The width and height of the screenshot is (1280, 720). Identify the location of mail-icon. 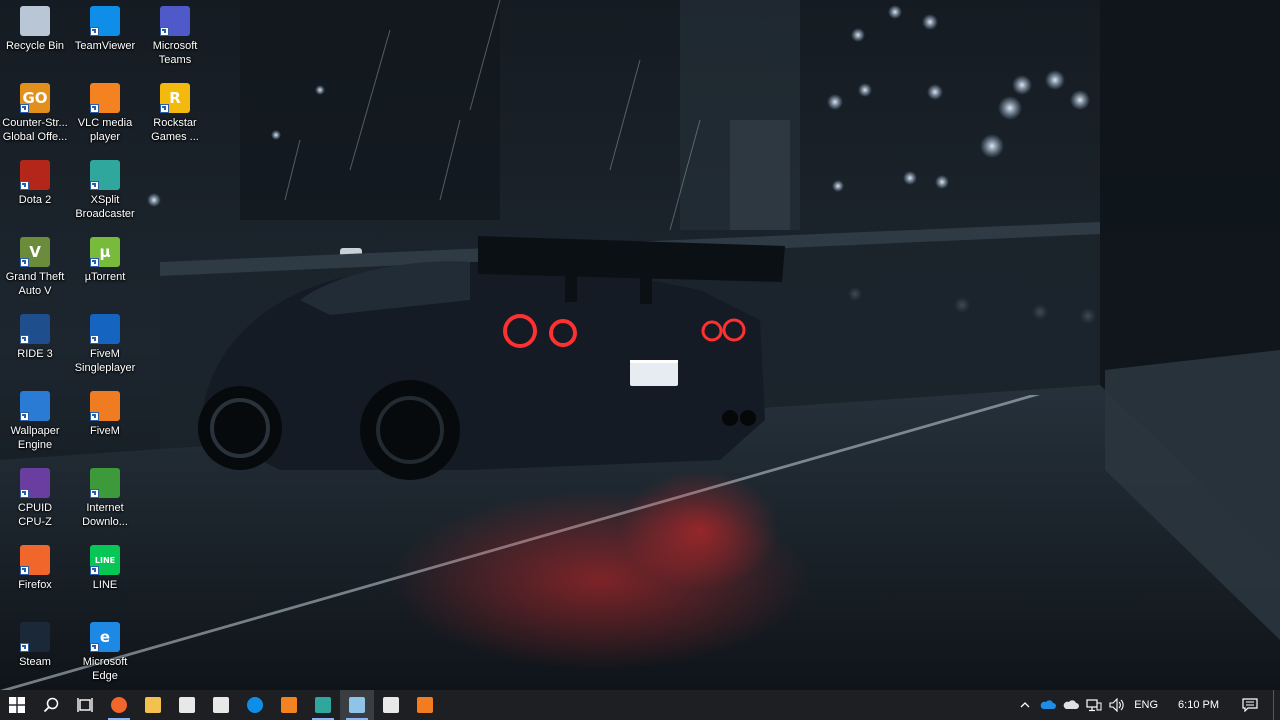
(221, 705).